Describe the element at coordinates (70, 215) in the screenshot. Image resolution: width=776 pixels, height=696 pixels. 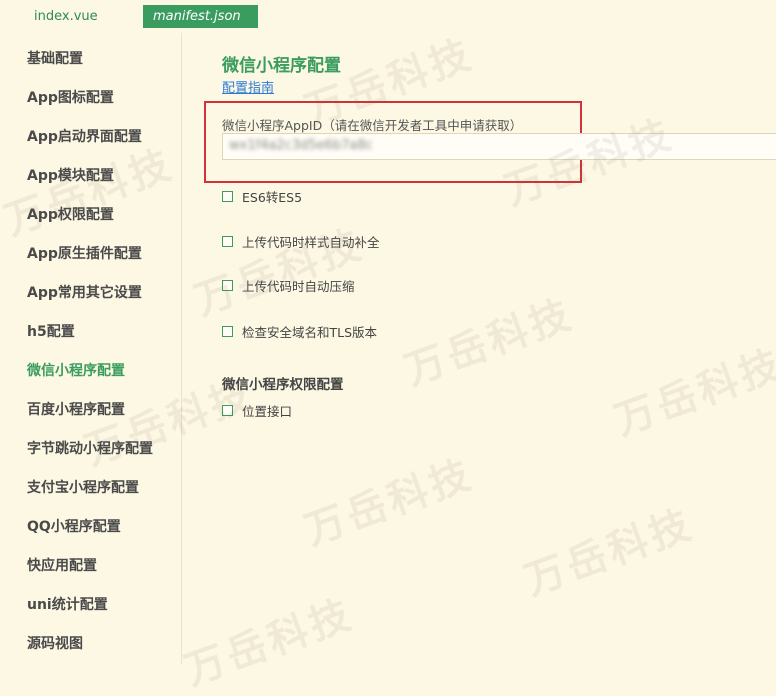
I see `sidebar-item-app-permissions: App权限配置` at that location.